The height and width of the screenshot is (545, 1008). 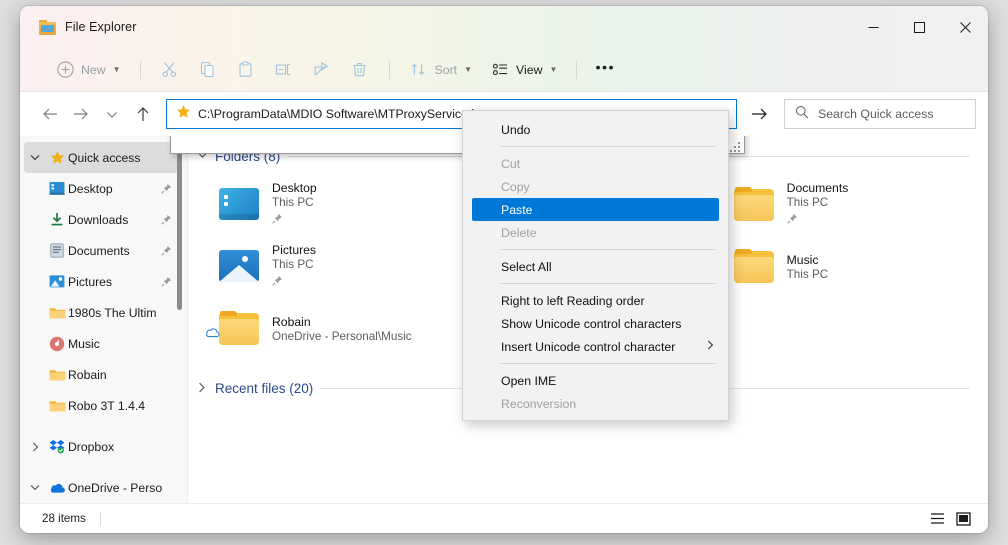 What do you see at coordinates (294, 205) in the screenshot?
I see `list-item-text: Desktop This PC` at bounding box center [294, 205].